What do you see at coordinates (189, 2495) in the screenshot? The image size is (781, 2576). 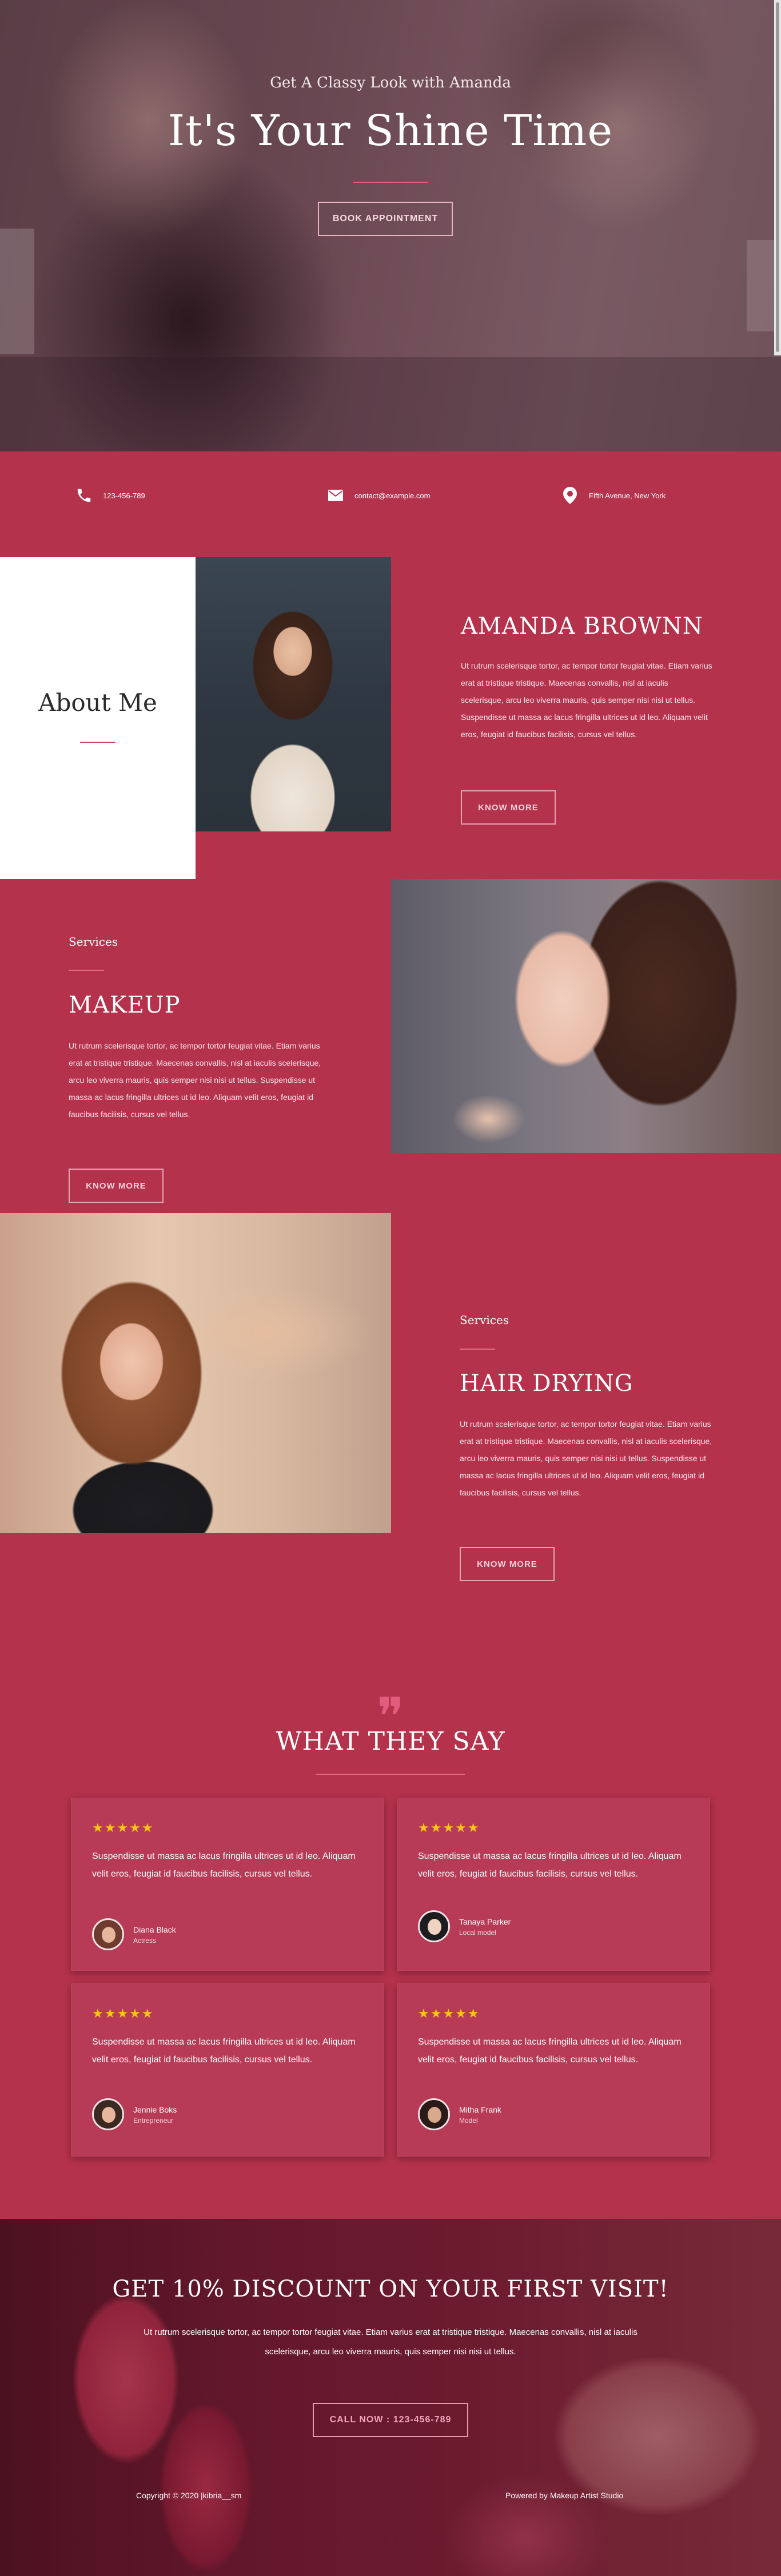 I see `footer-copyright: Copyright © 2020 |kibria__sm` at bounding box center [189, 2495].